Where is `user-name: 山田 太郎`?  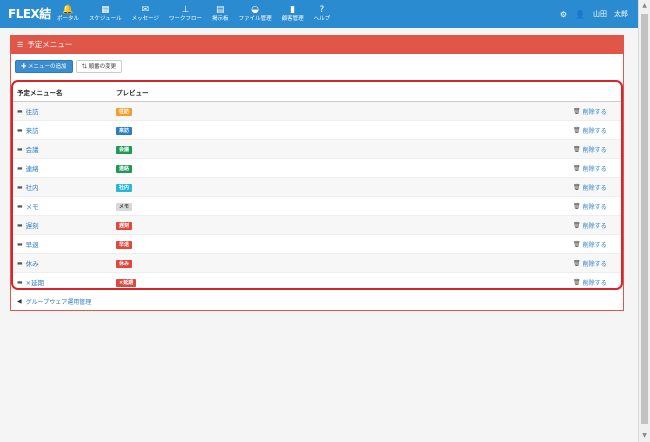 user-name: 山田 太郎 is located at coordinates (610, 14).